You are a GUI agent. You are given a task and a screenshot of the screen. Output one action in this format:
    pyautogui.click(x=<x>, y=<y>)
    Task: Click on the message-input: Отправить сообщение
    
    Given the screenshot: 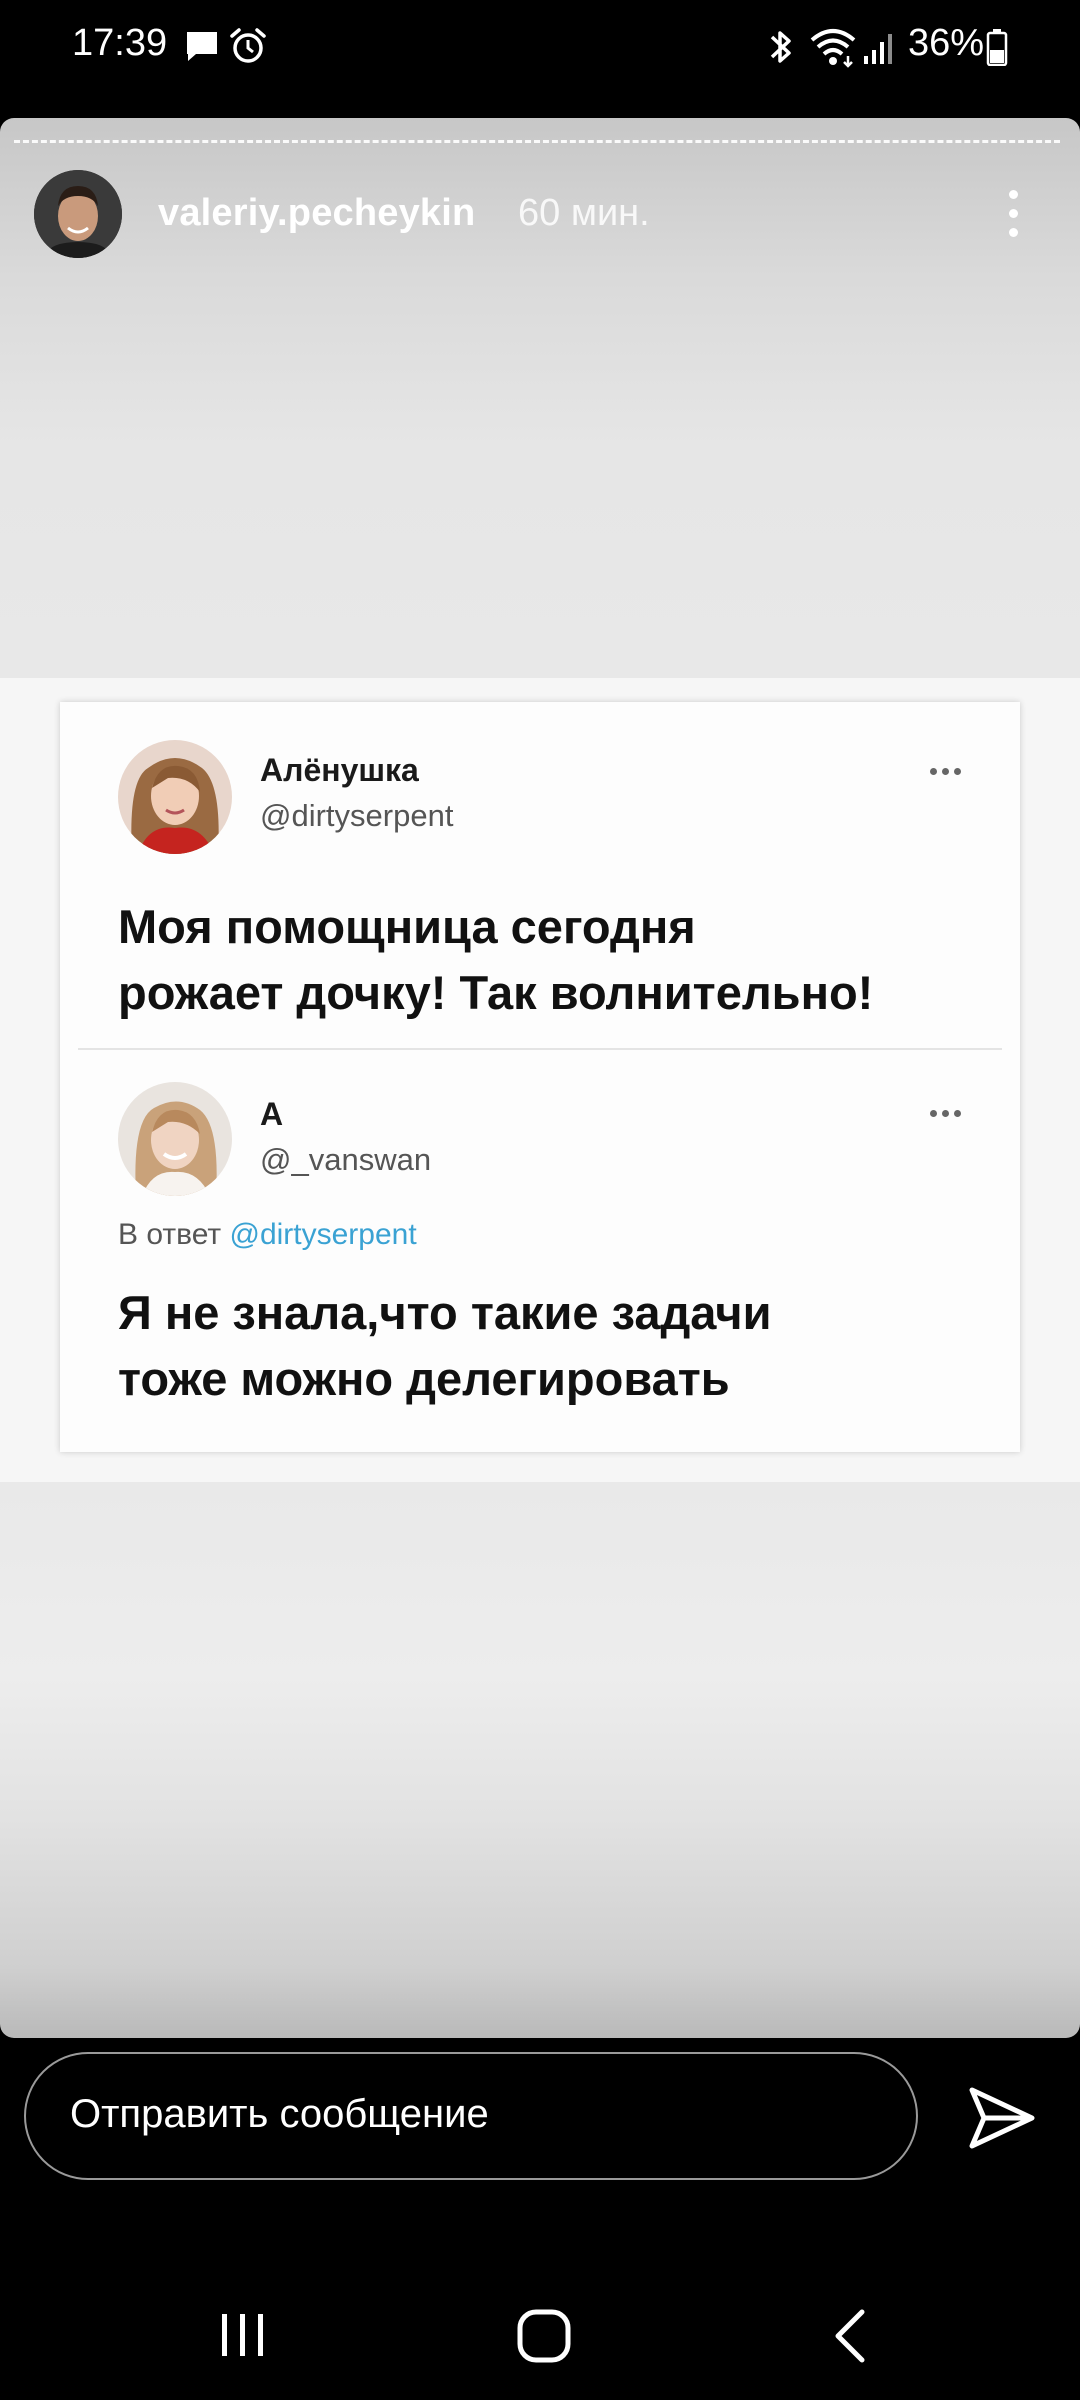 What is the action you would take?
    pyautogui.click(x=471, y=2116)
    